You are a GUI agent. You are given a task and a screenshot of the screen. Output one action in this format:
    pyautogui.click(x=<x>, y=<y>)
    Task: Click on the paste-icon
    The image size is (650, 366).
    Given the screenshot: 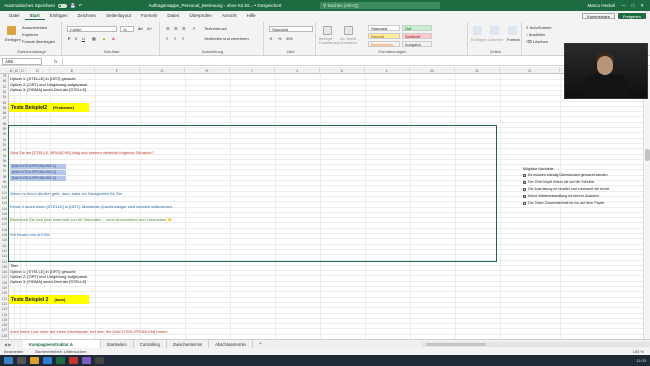 What is the action you would take?
    pyautogui.click(x=11, y=30)
    